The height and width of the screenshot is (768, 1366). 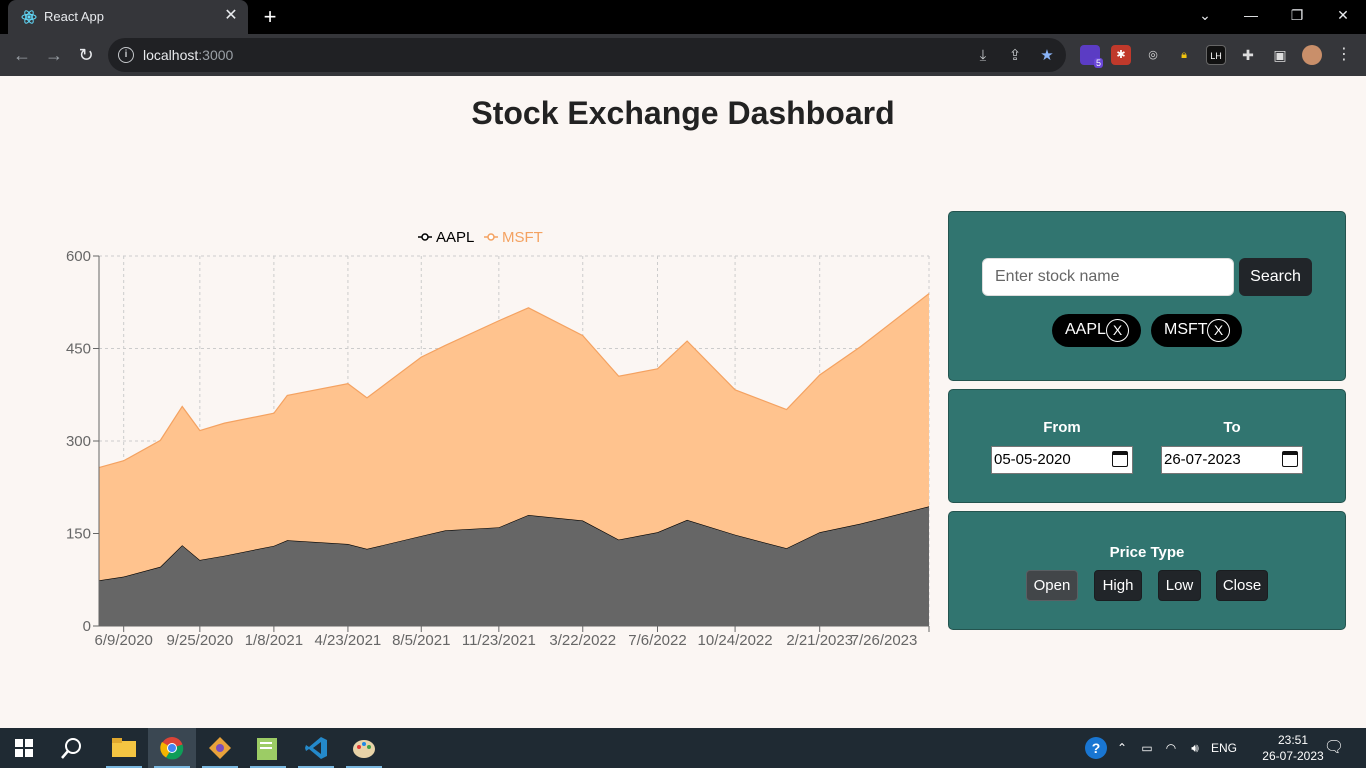 I want to click on x-tick-label: 2/21/2023, so click(x=819, y=640).